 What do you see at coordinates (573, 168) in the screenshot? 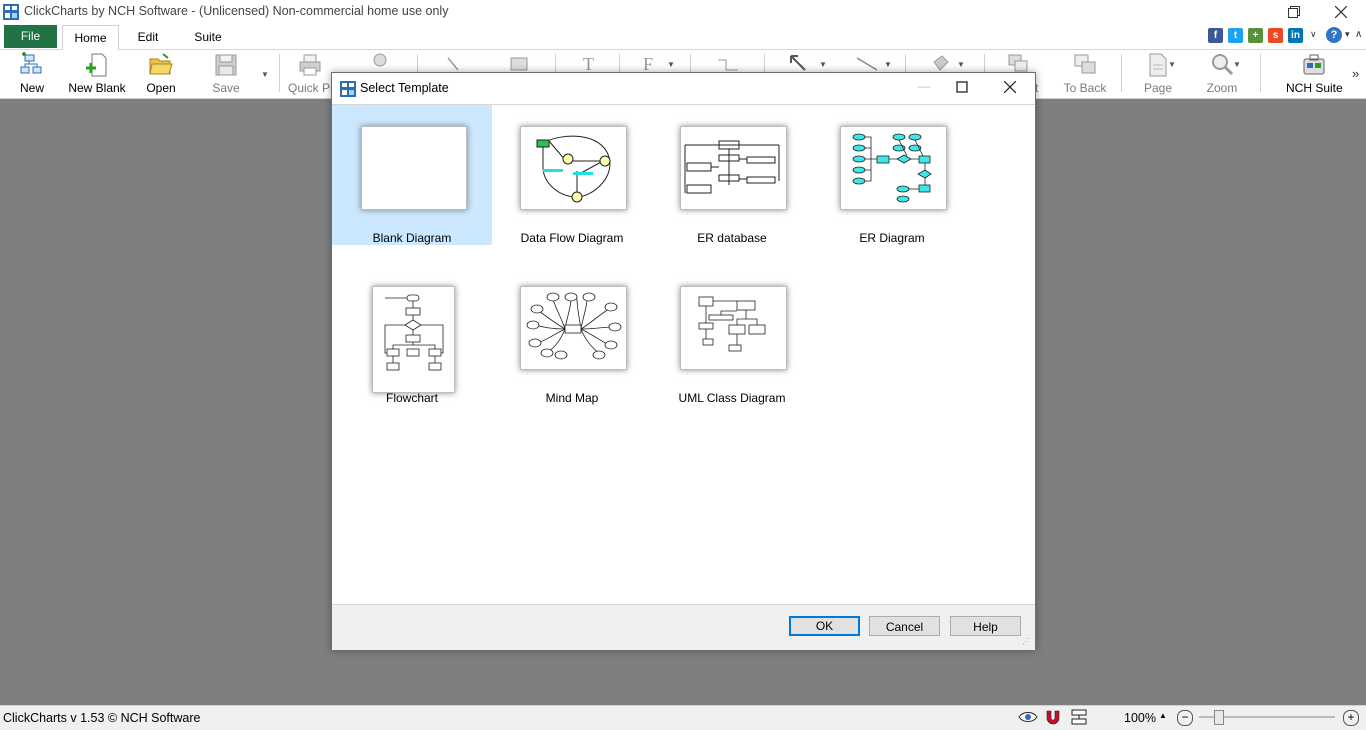
I see `data-flow-thumbnail` at bounding box center [573, 168].